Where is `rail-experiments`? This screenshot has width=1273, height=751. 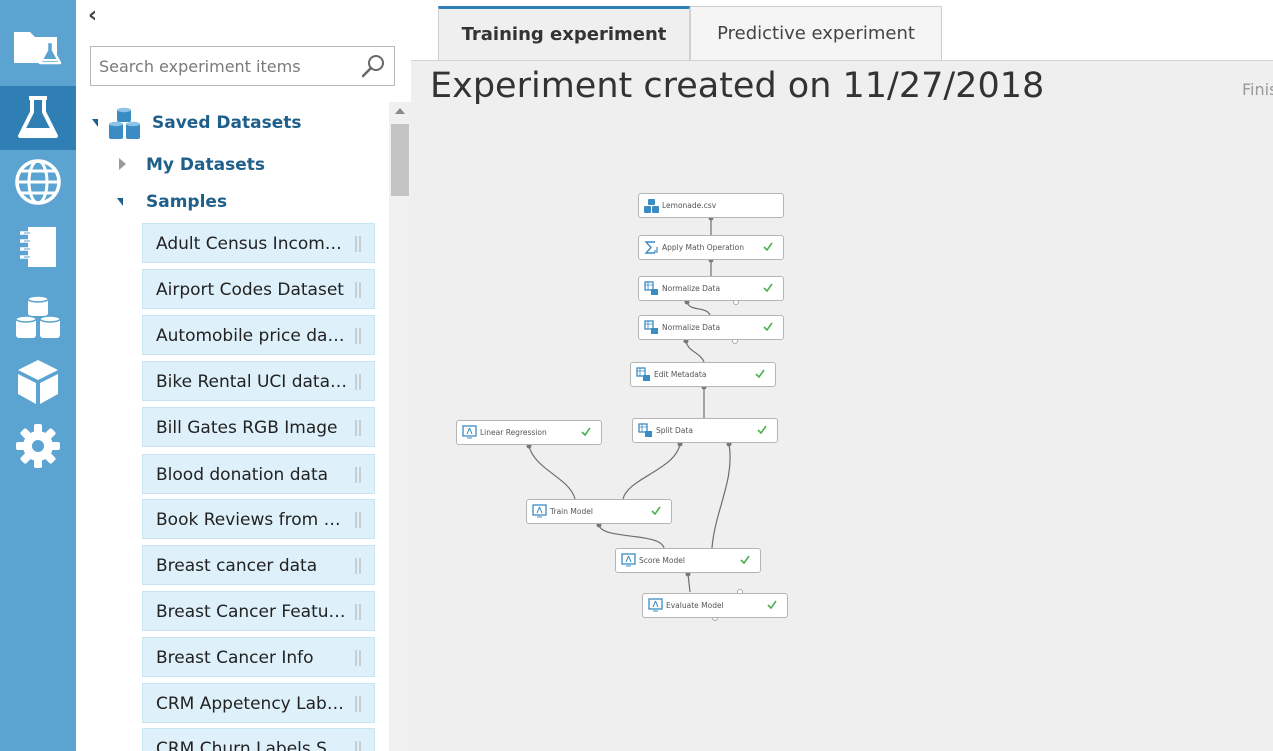
rail-experiments is located at coordinates (38, 118).